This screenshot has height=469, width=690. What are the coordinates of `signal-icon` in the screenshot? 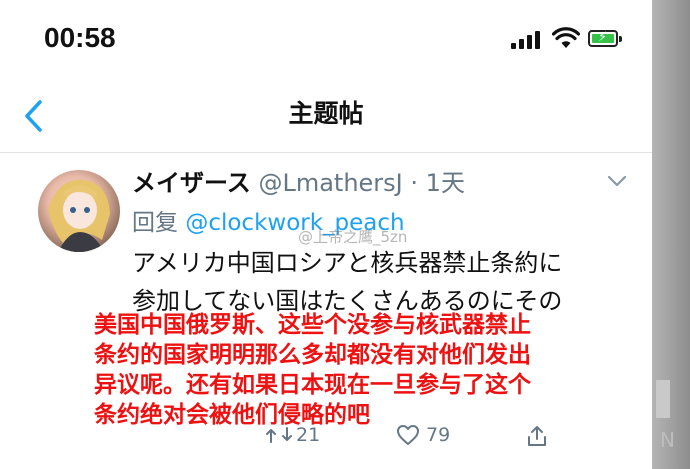 It's located at (527, 40).